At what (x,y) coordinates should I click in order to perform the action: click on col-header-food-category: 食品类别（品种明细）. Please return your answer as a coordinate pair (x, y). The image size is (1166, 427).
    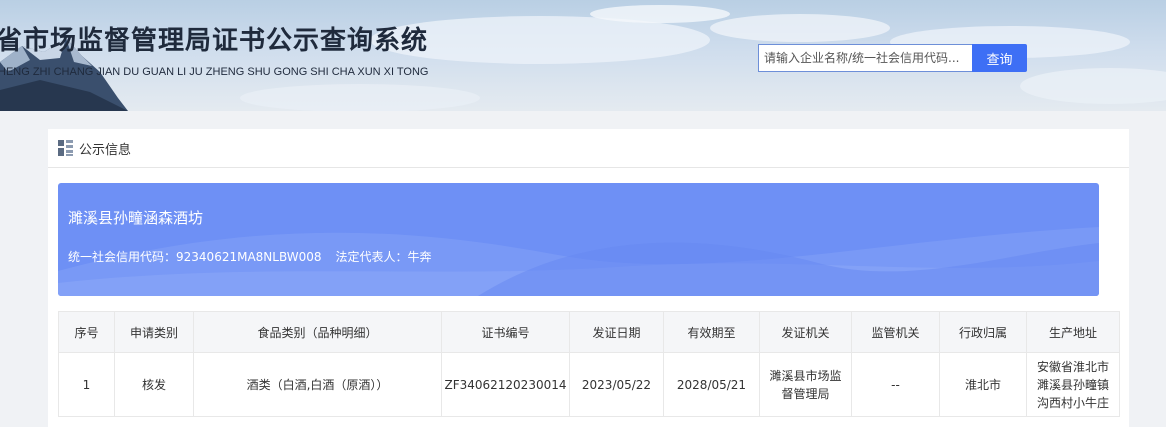
    Looking at the image, I should click on (317, 332).